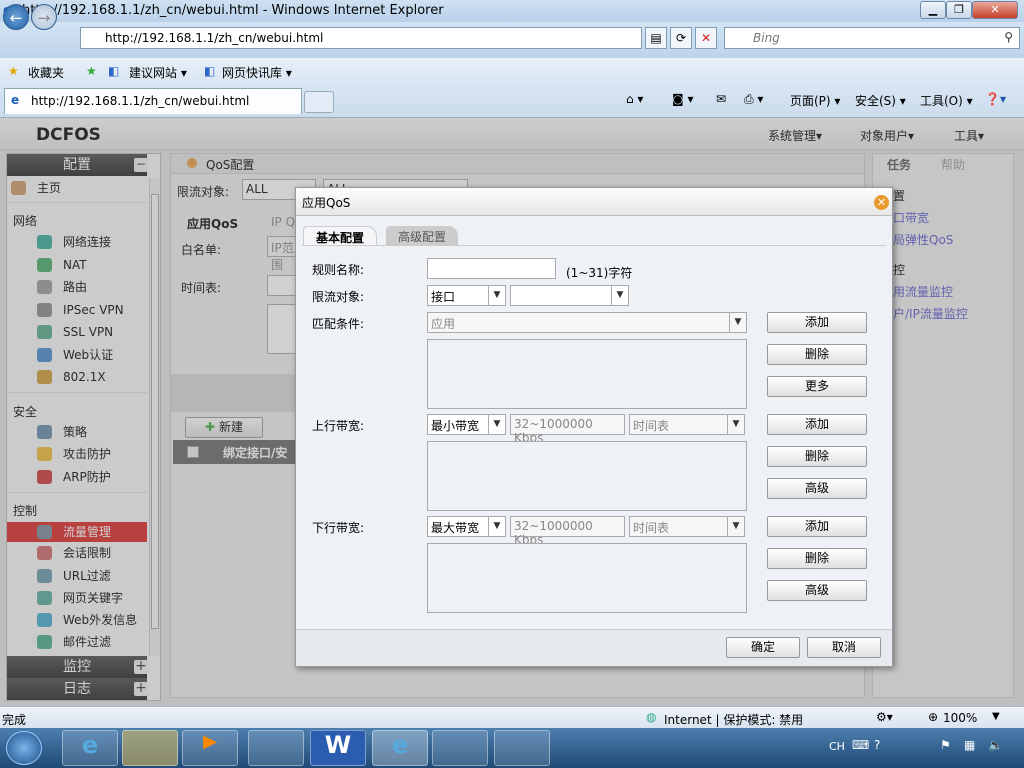 This screenshot has width=1024, height=768. I want to click on maximize-button: ❐, so click(959, 10).